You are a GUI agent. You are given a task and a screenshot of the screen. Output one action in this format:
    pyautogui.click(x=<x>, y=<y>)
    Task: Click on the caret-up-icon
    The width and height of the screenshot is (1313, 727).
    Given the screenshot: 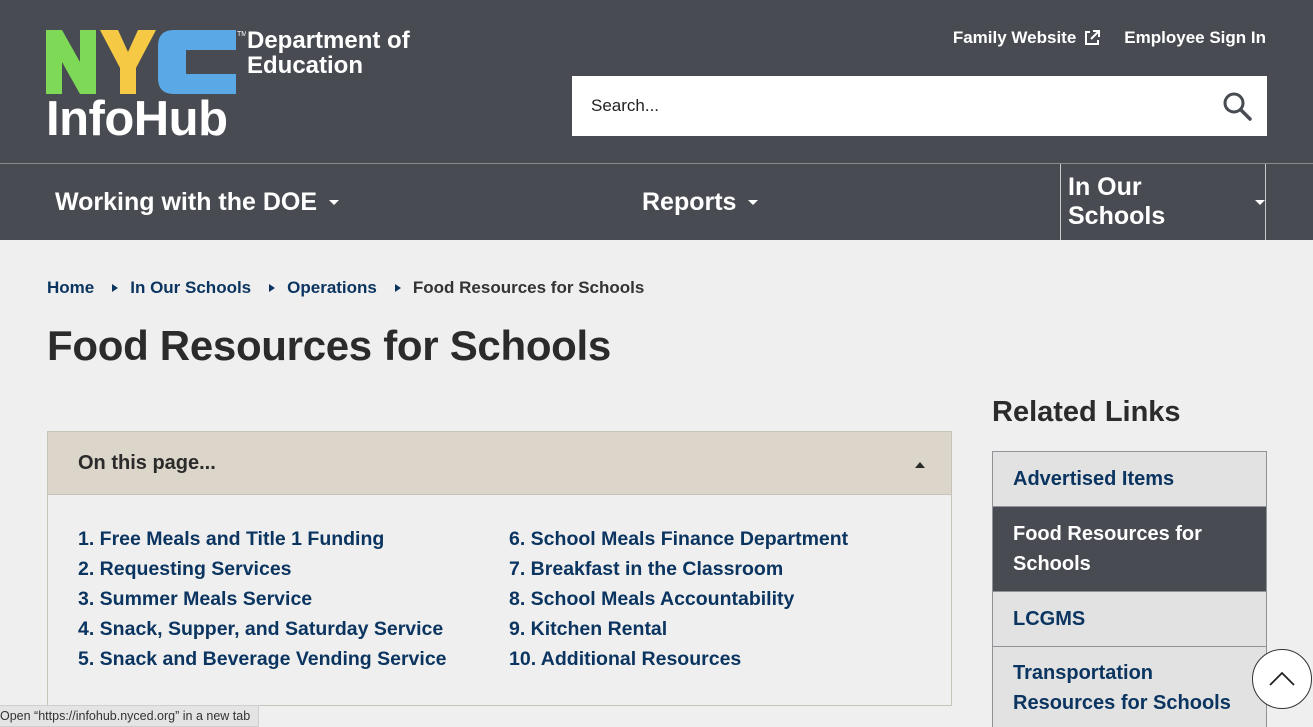 What is the action you would take?
    pyautogui.click(x=920, y=465)
    